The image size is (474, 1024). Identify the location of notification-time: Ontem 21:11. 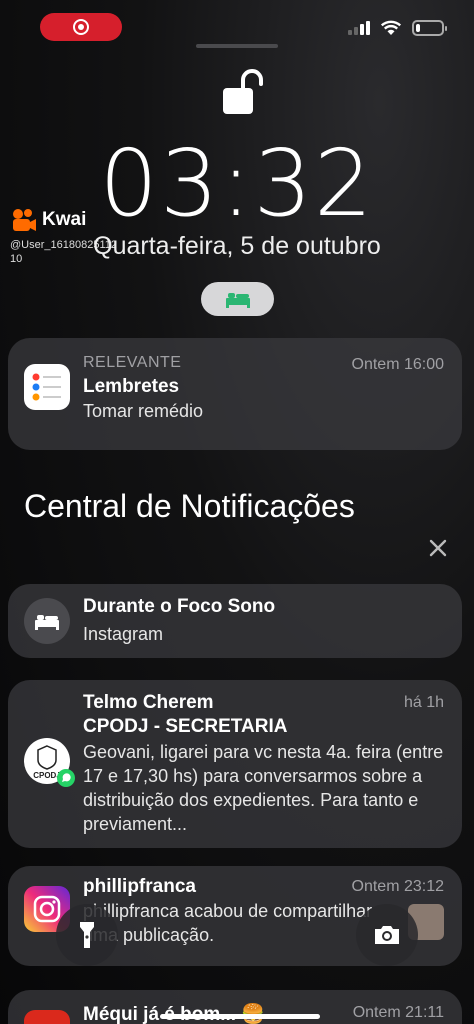
(398, 1012).